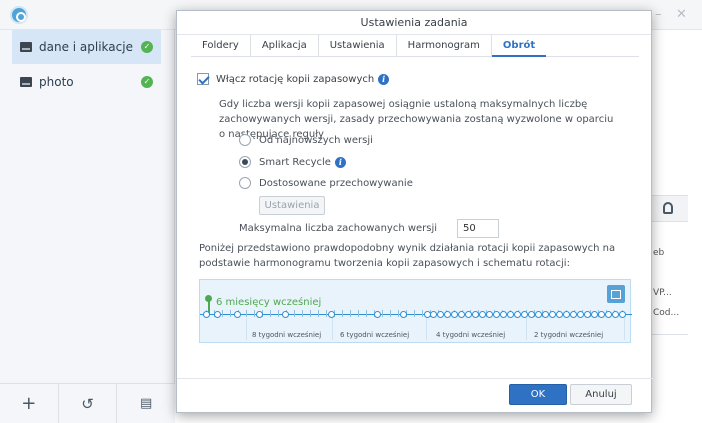 This screenshot has width=702, height=423. I want to click on history-icon: ↺, so click(87, 403).